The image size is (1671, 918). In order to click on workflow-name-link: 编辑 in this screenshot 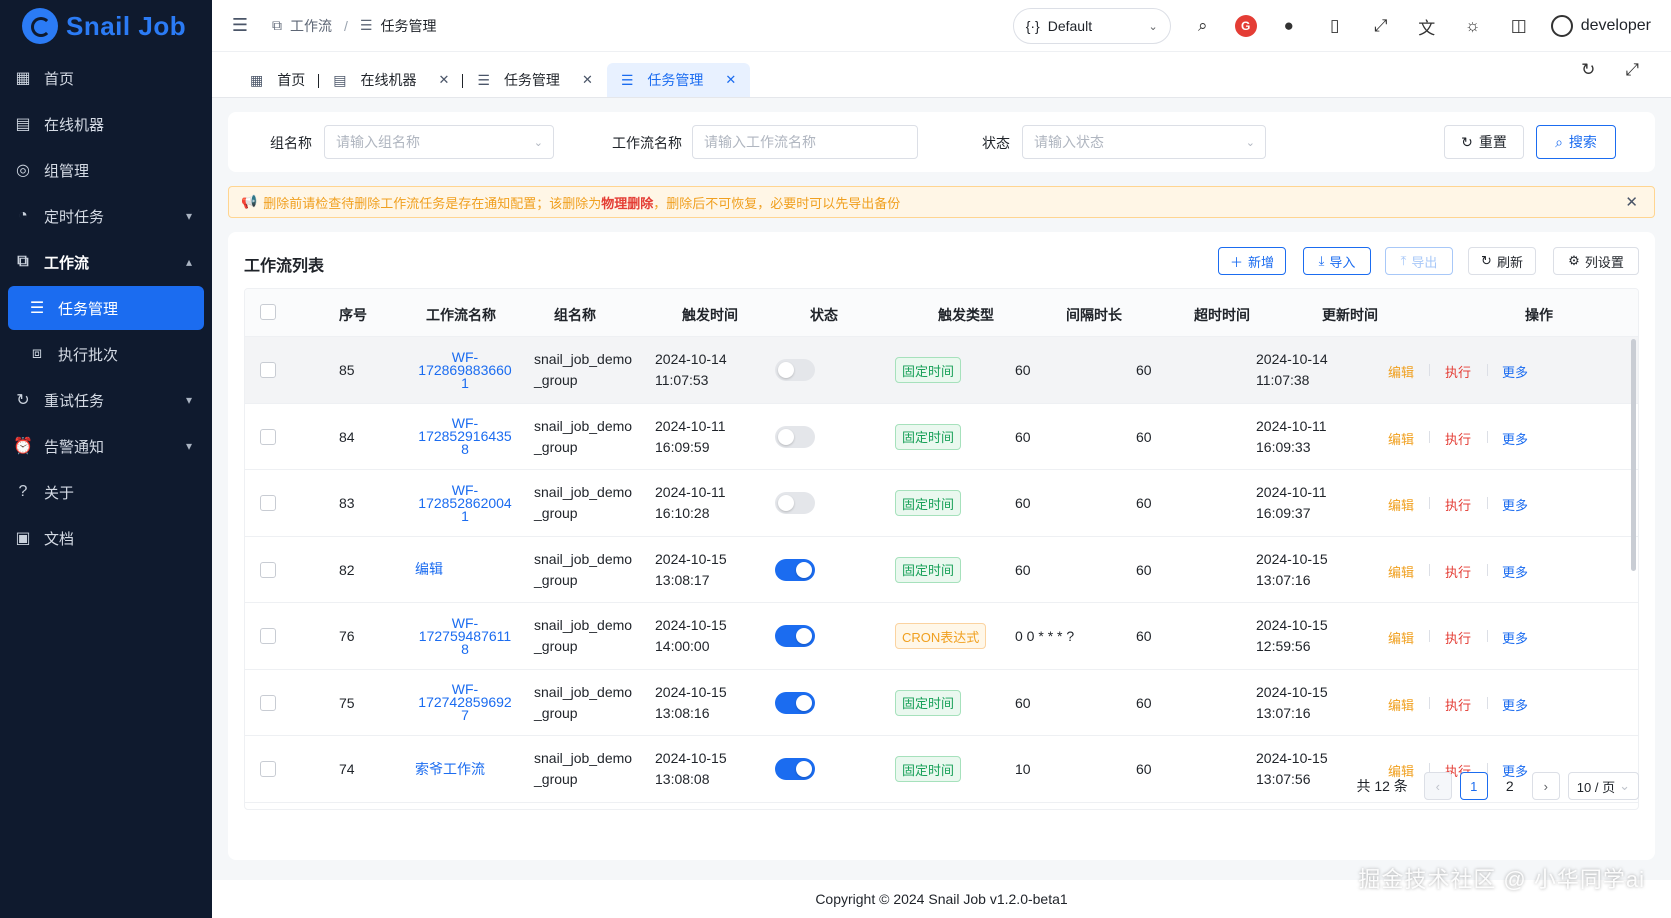, I will do `click(429, 569)`.